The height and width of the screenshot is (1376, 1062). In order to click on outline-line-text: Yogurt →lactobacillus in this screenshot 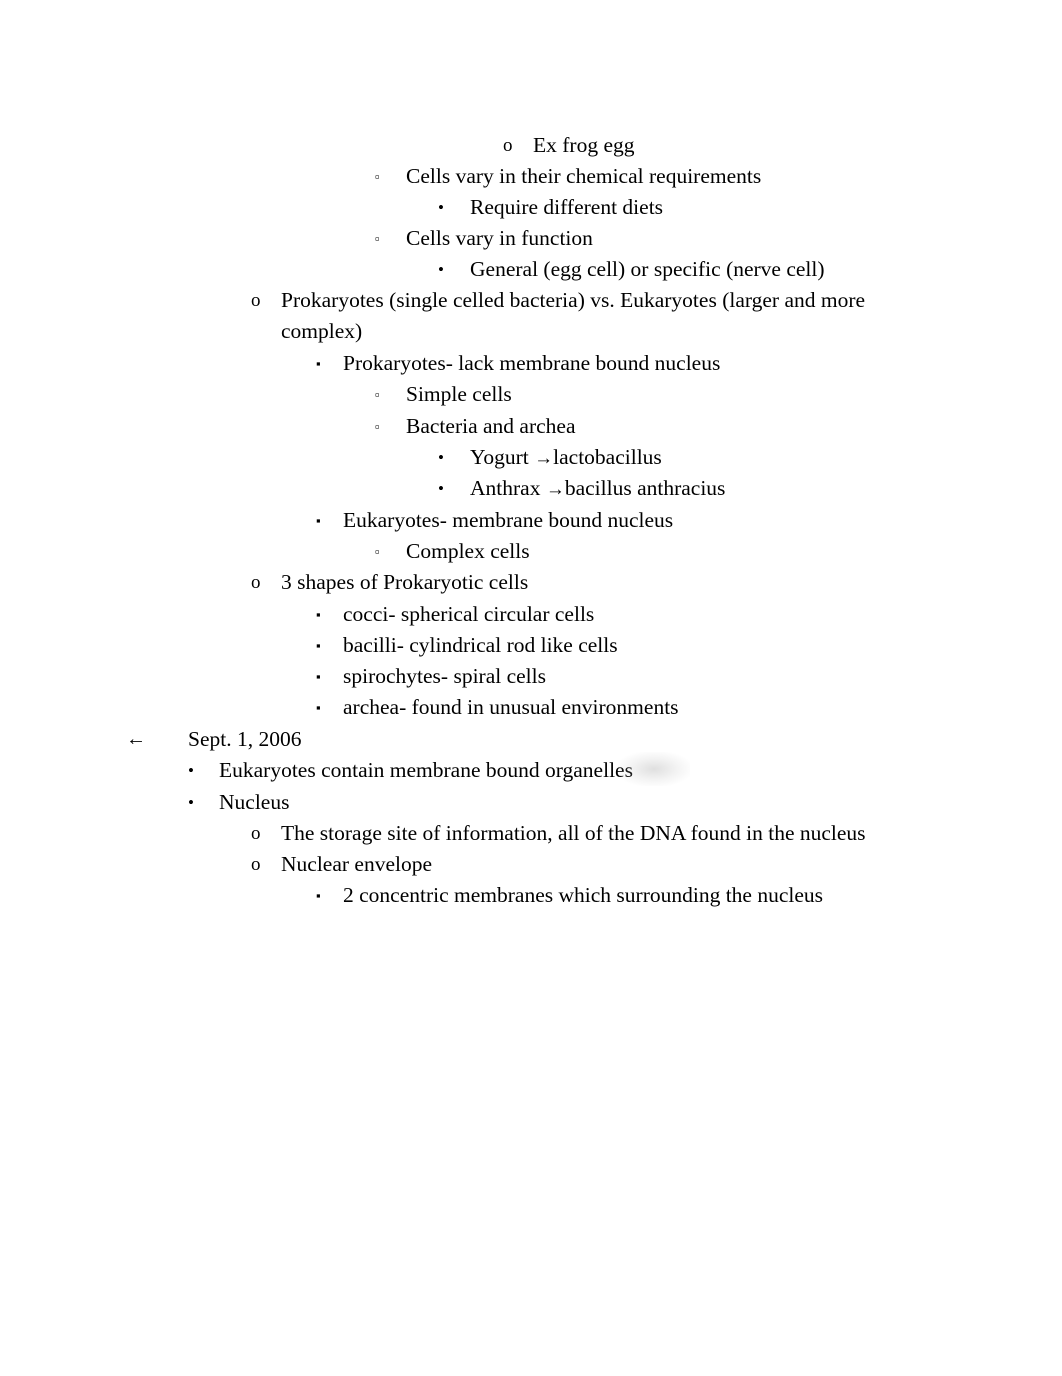, I will do `click(566, 458)`.